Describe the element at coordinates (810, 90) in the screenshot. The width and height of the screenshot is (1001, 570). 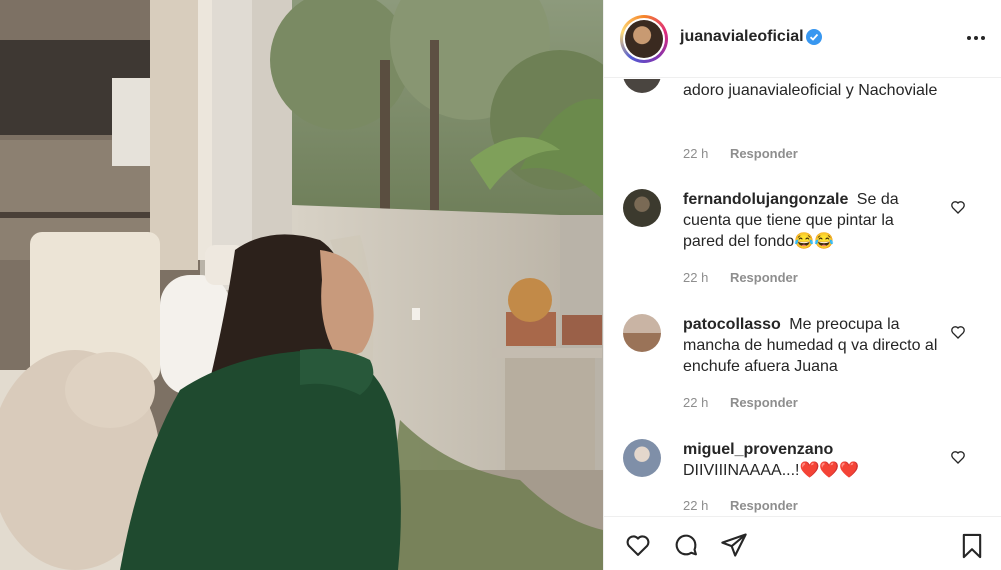
I see `comment-text: adoro juanavialeoficial y Nachoviale` at that location.